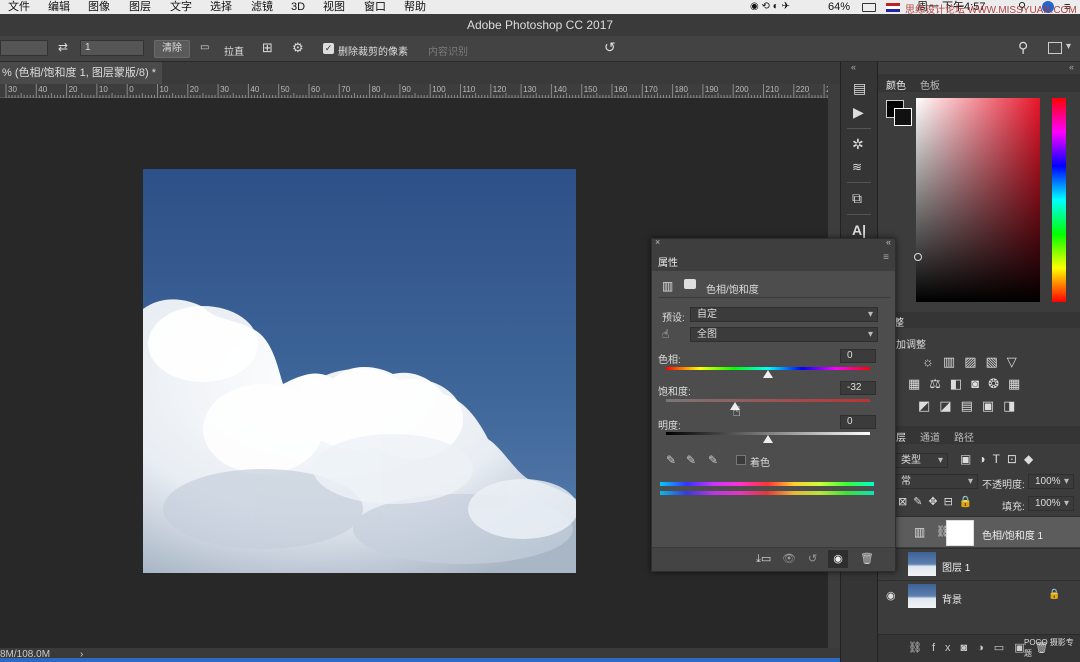 The height and width of the screenshot is (662, 1080). Describe the element at coordinates (974, 362) in the screenshot. I see `adjustment-icons-row-1: ☼▥▨▧▽` at that location.